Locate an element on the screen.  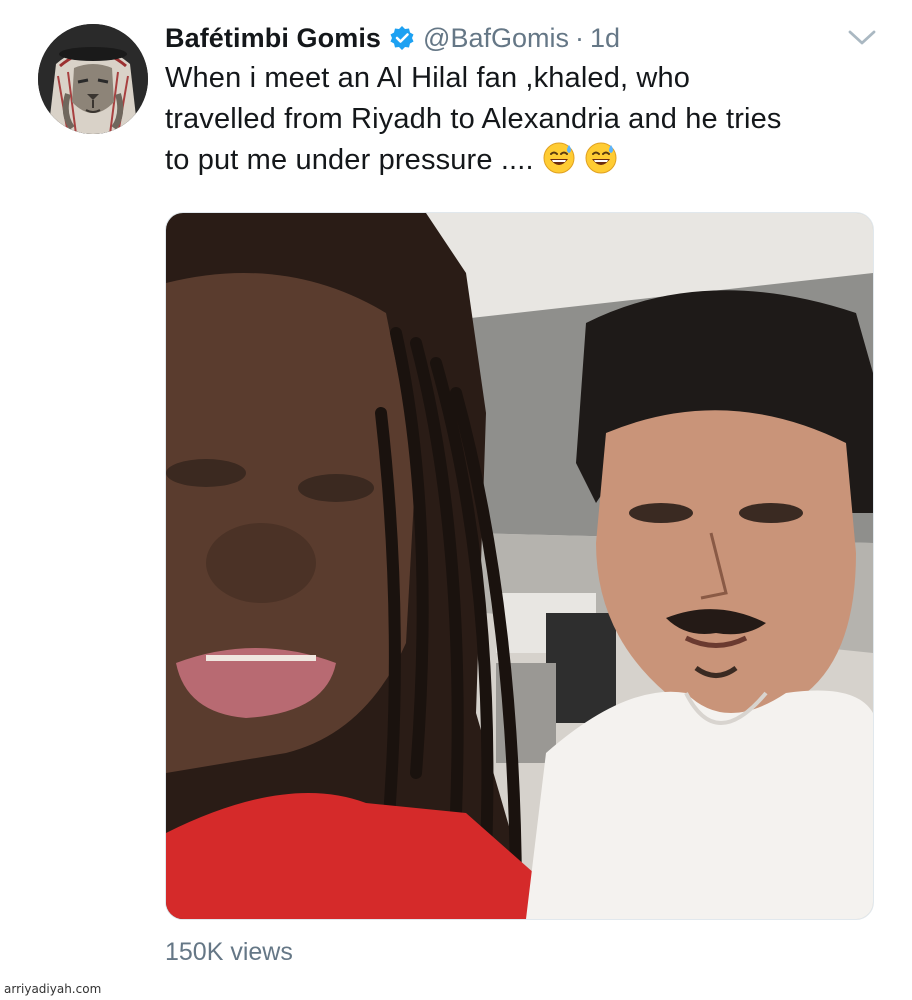
author-display-name: Bafétimbi Gomis is located at coordinates (273, 38).